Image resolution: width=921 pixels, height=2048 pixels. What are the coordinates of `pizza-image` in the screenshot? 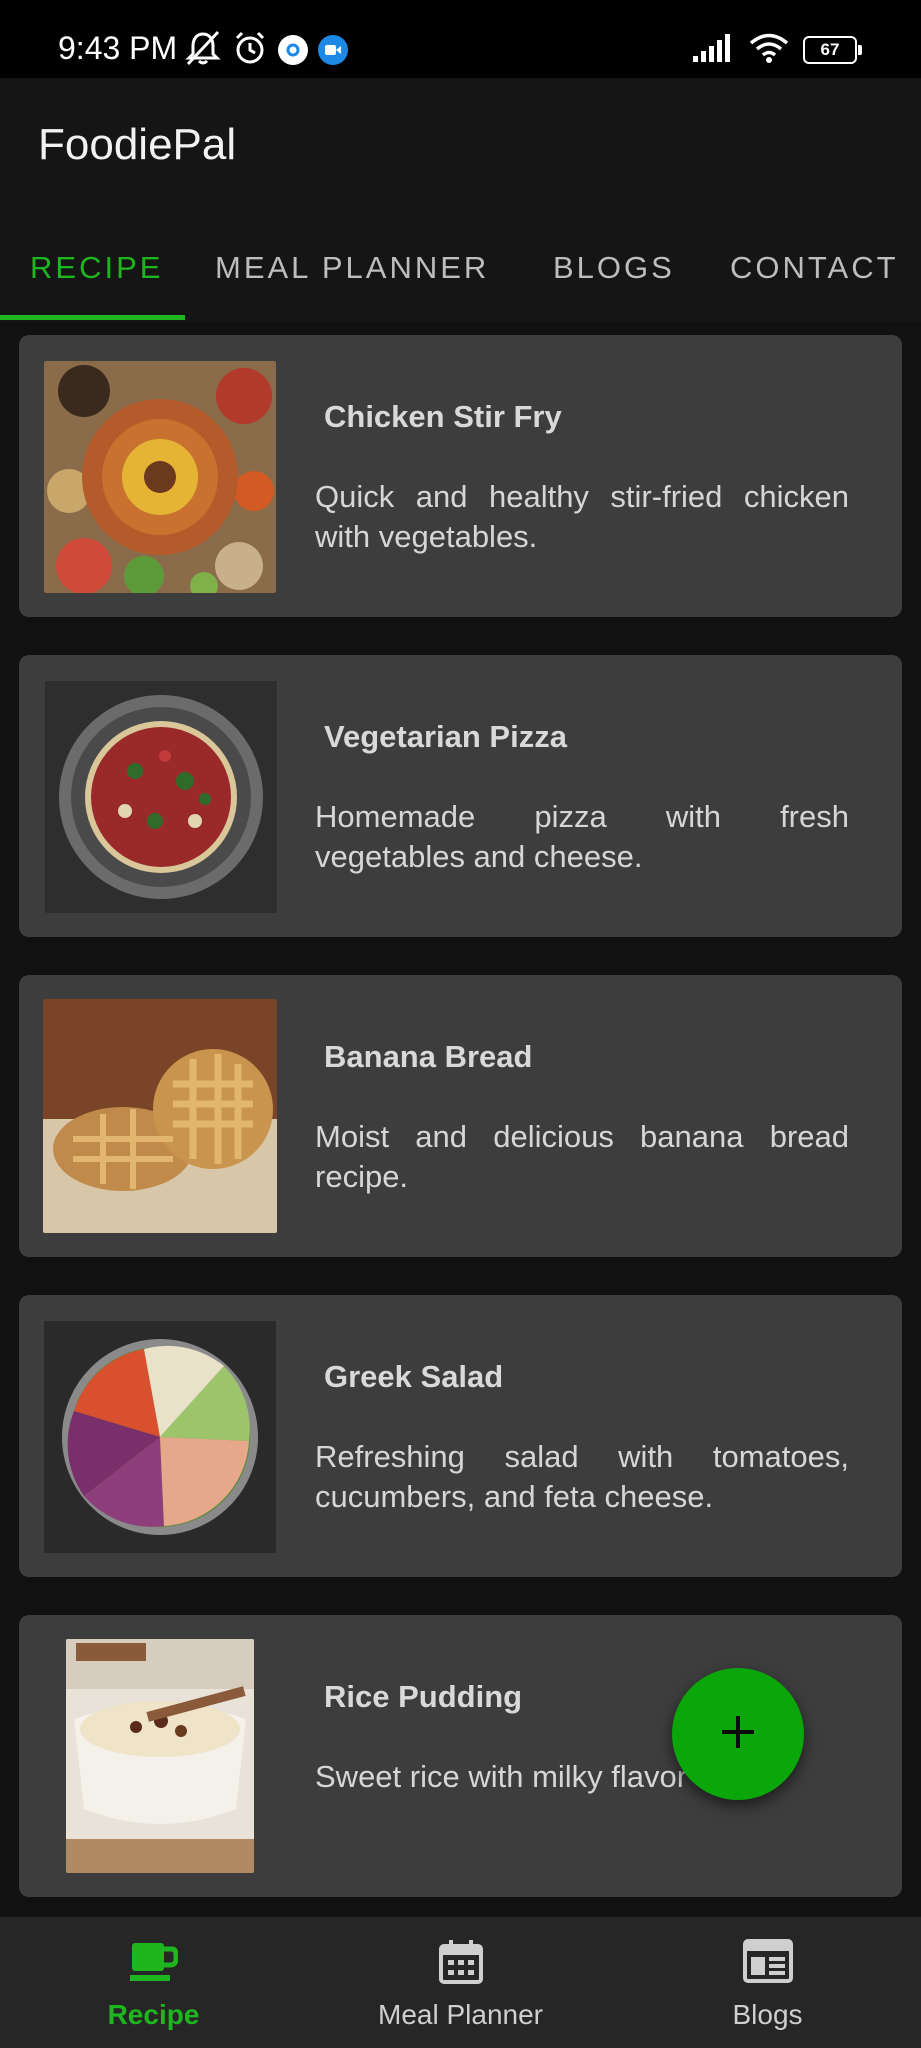 It's located at (161, 797).